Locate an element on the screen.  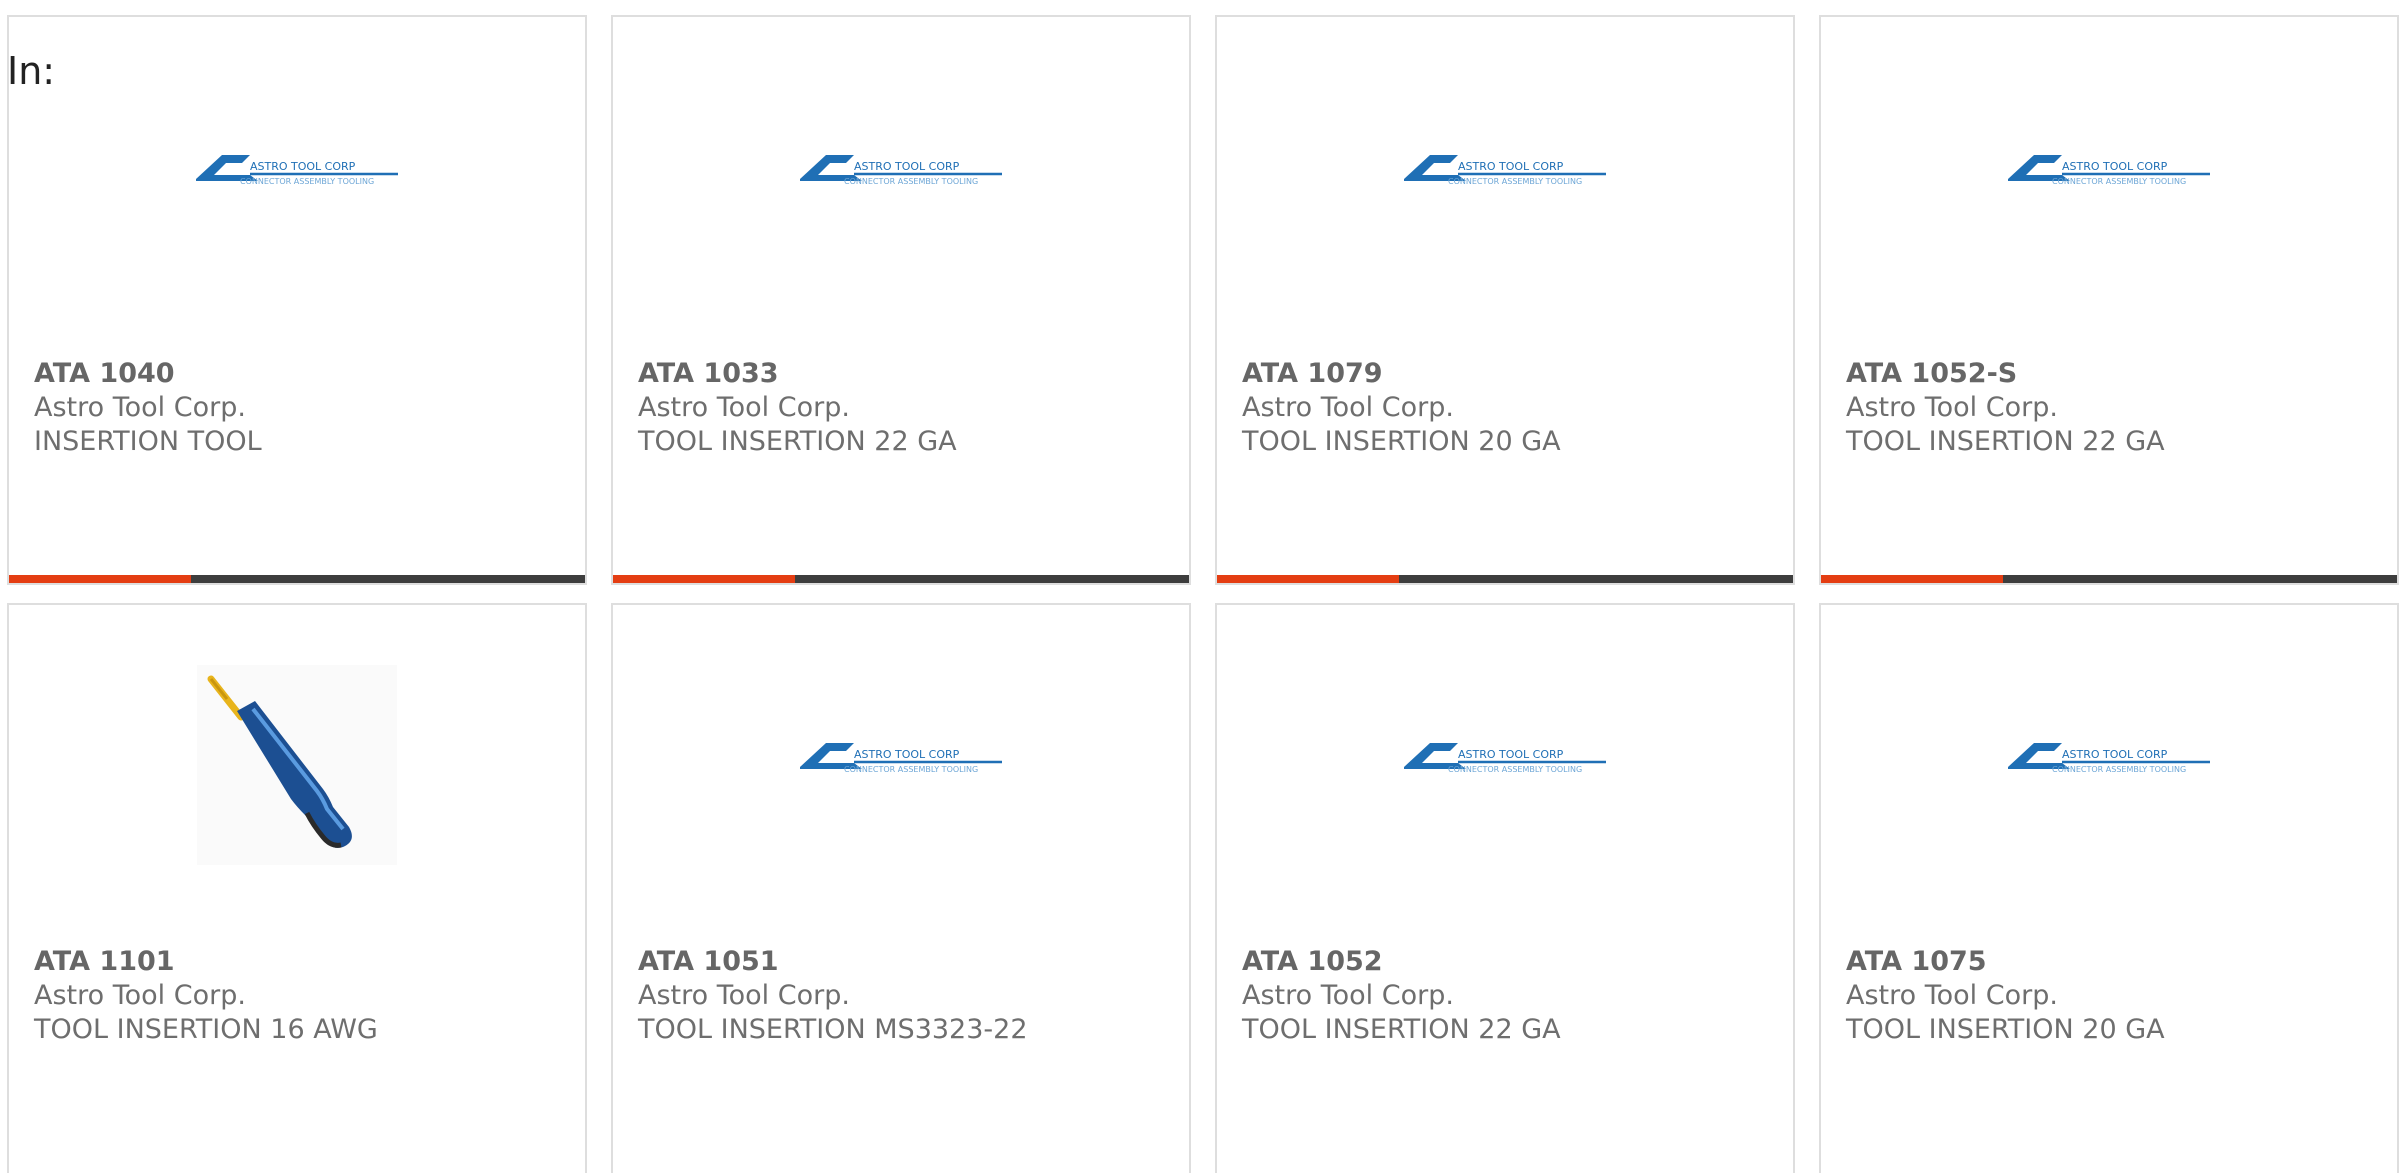
description: TOOL INSERTION 16 AWG is located at coordinates (206, 1029).